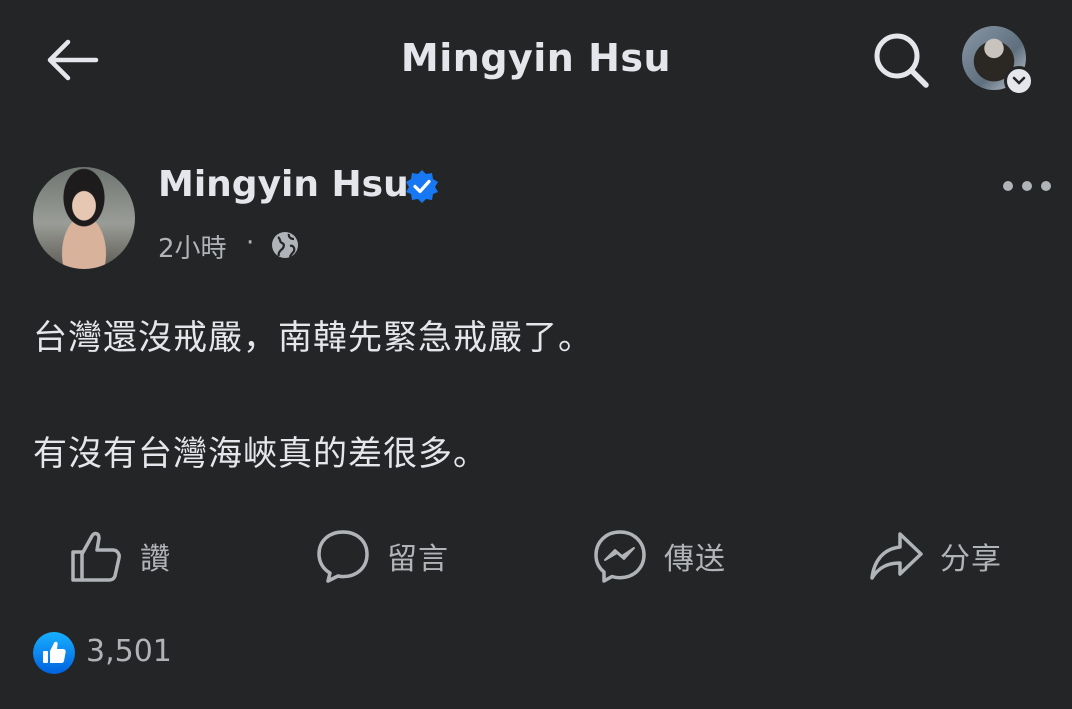 This screenshot has height=709, width=1072. I want to click on share-label: 分享, so click(971, 559).